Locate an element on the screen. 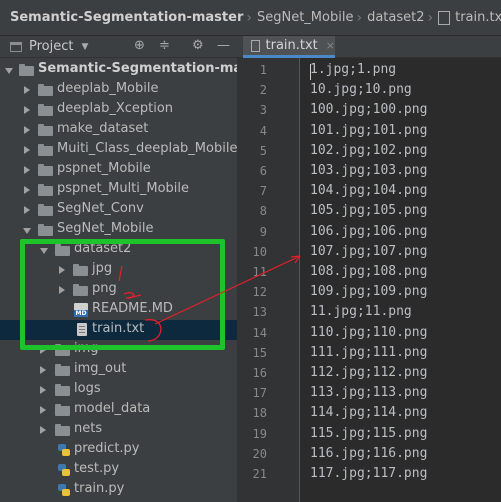 This screenshot has height=502, width=501. breadcrumb-root: Semantic-Segmentation-master is located at coordinates (126, 17).